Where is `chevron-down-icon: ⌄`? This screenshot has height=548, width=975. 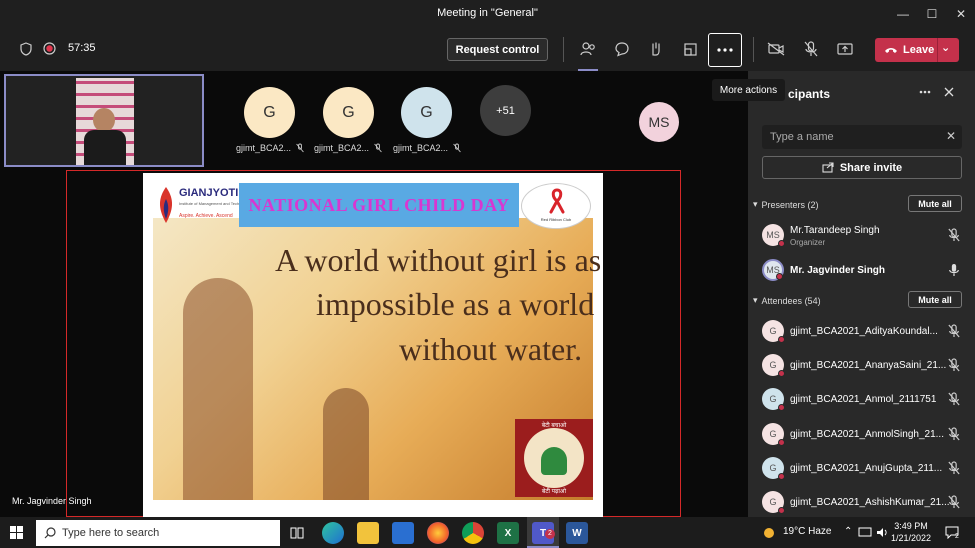 chevron-down-icon: ⌄ is located at coordinates (945, 47).